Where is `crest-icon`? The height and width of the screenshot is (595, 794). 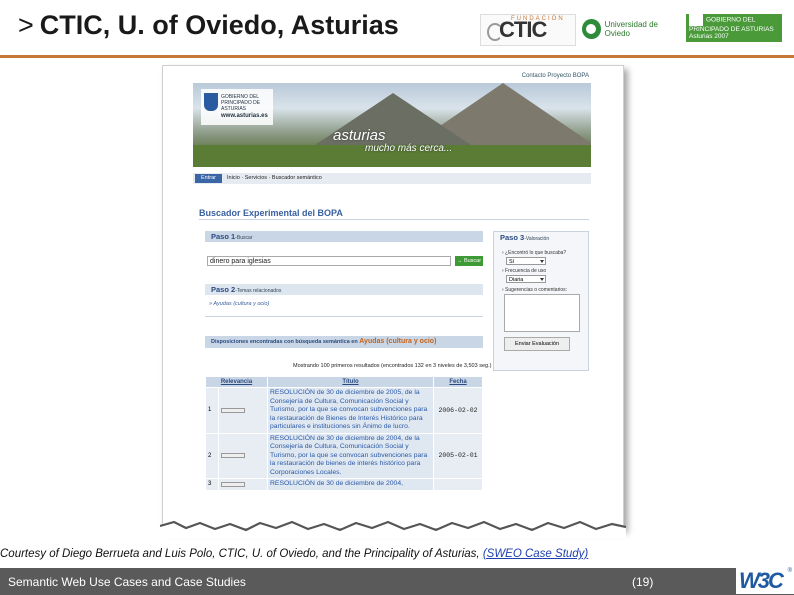 crest-icon is located at coordinates (211, 102).